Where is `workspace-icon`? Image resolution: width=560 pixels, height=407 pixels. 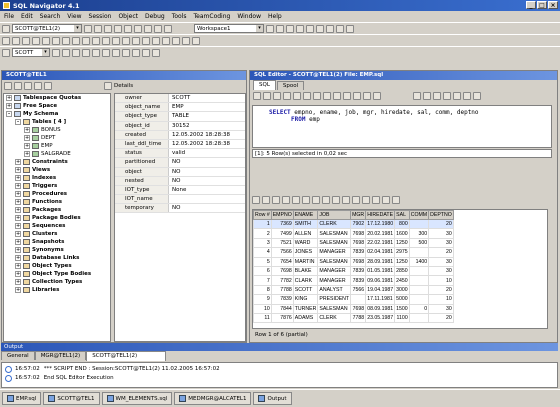 workspace-icon is located at coordinates (270, 28).